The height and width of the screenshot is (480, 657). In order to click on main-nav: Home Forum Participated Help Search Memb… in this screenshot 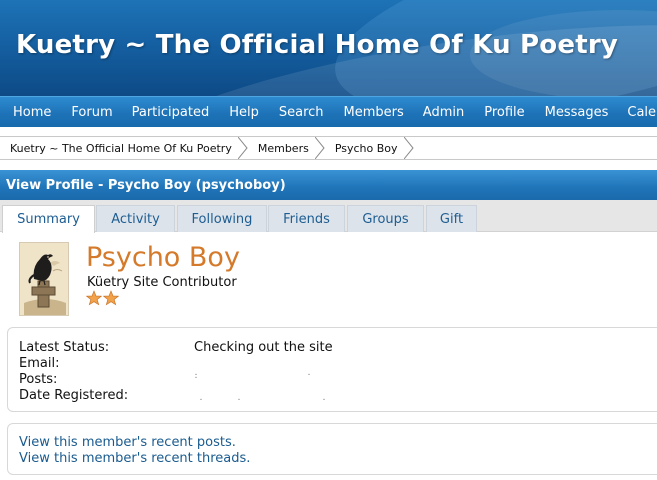, I will do `click(328, 111)`.